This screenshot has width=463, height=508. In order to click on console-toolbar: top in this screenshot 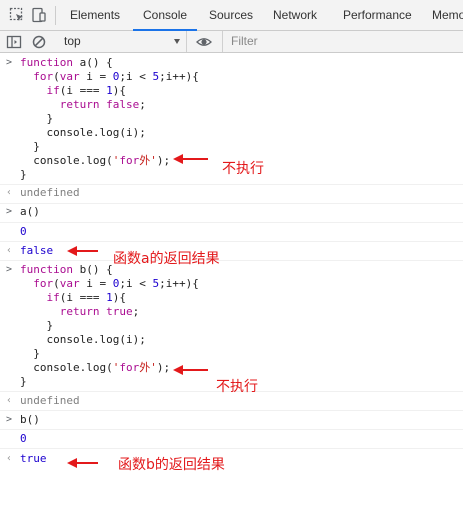, I will do `click(231, 42)`.